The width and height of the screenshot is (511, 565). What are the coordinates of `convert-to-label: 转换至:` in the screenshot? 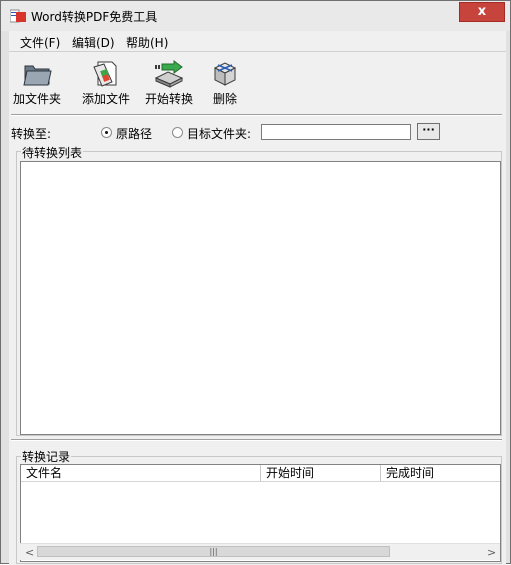 It's located at (31, 134).